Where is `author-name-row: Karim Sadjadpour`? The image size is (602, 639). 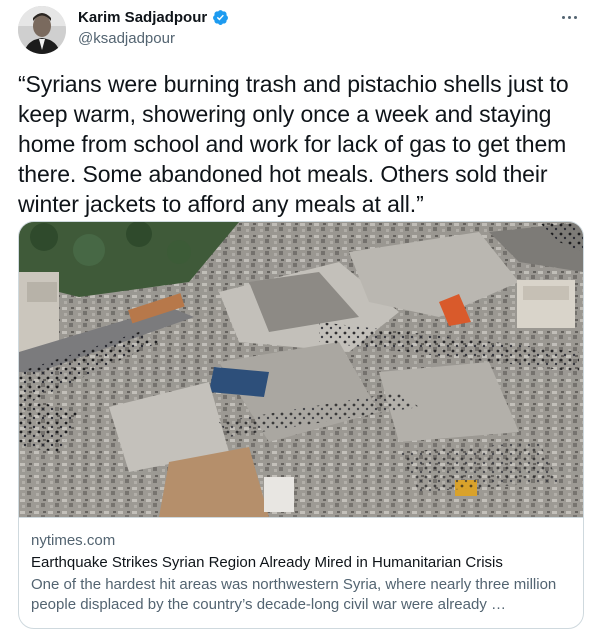
author-name-row: Karim Sadjadpour is located at coordinates (153, 17).